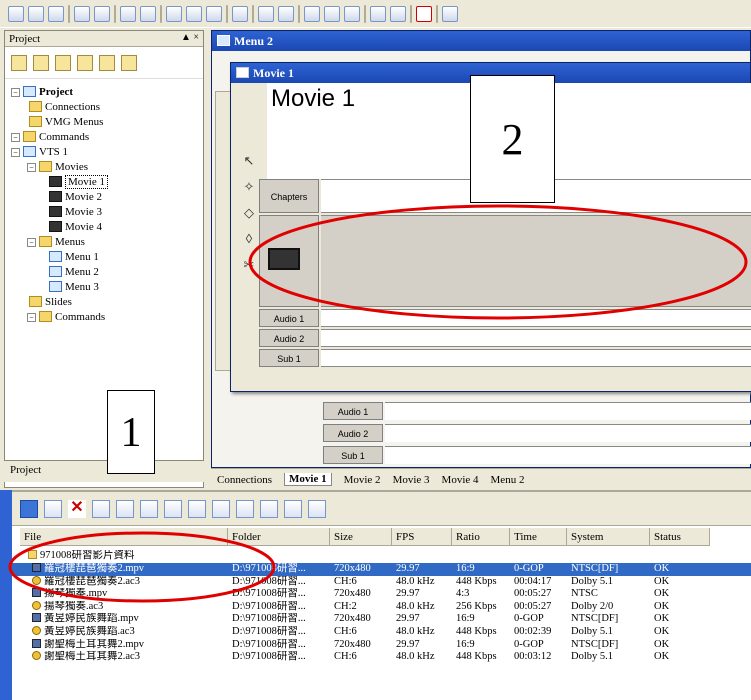 The width and height of the screenshot is (751, 700). I want to click on tree-item-menu-1: Menu 1, so click(74, 257).